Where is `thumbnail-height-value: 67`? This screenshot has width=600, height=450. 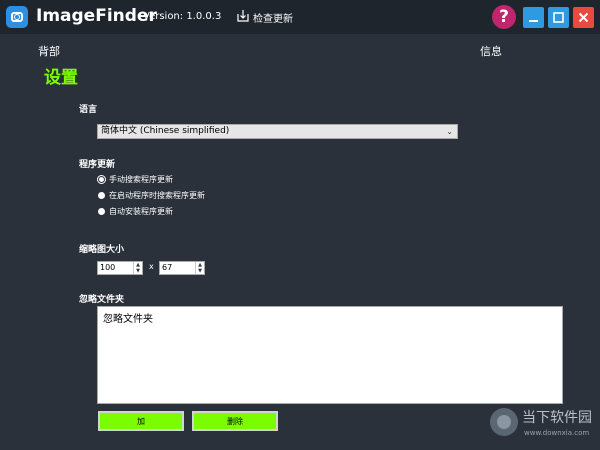
thumbnail-height-value: 67 is located at coordinates (167, 267).